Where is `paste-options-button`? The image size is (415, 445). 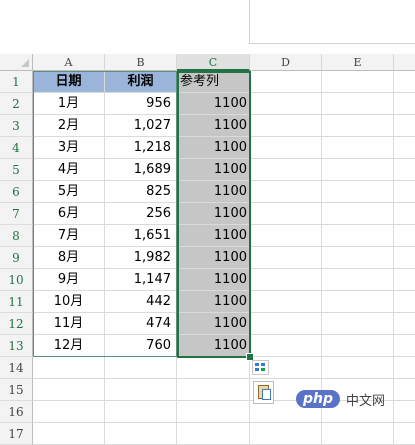 paste-options-button is located at coordinates (263, 392).